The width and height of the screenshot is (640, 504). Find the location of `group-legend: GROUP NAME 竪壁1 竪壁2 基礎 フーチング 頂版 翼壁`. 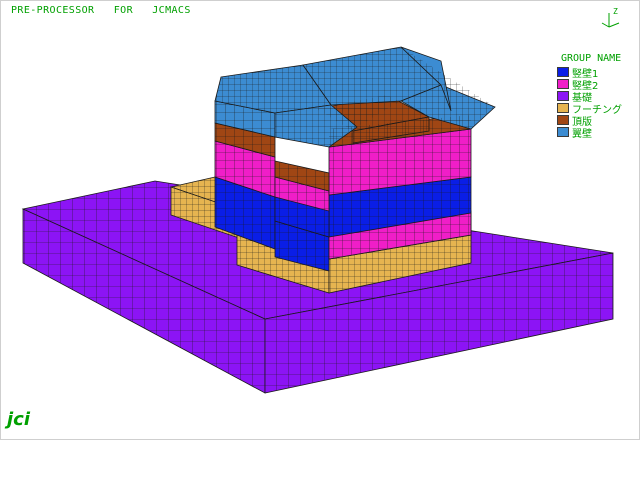

group-legend: GROUP NAME 竪壁1 竪壁2 基礎 フーチング 頂版 翼壁 is located at coordinates (589, 96).